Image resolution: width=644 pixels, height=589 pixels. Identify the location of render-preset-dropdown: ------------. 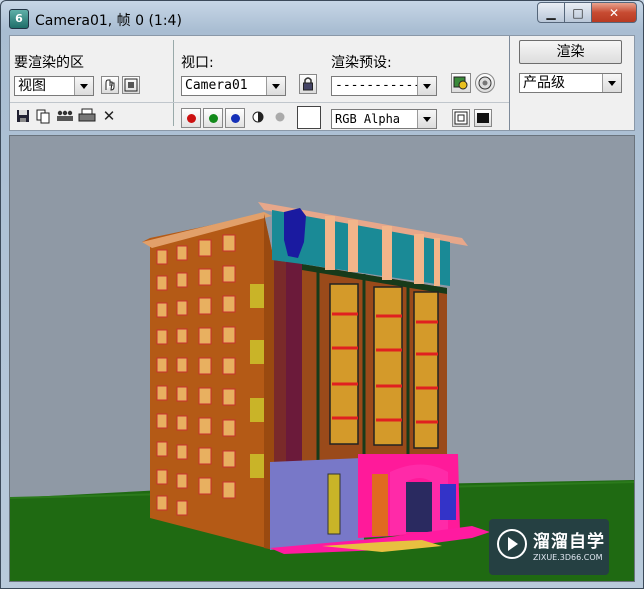
(384, 86).